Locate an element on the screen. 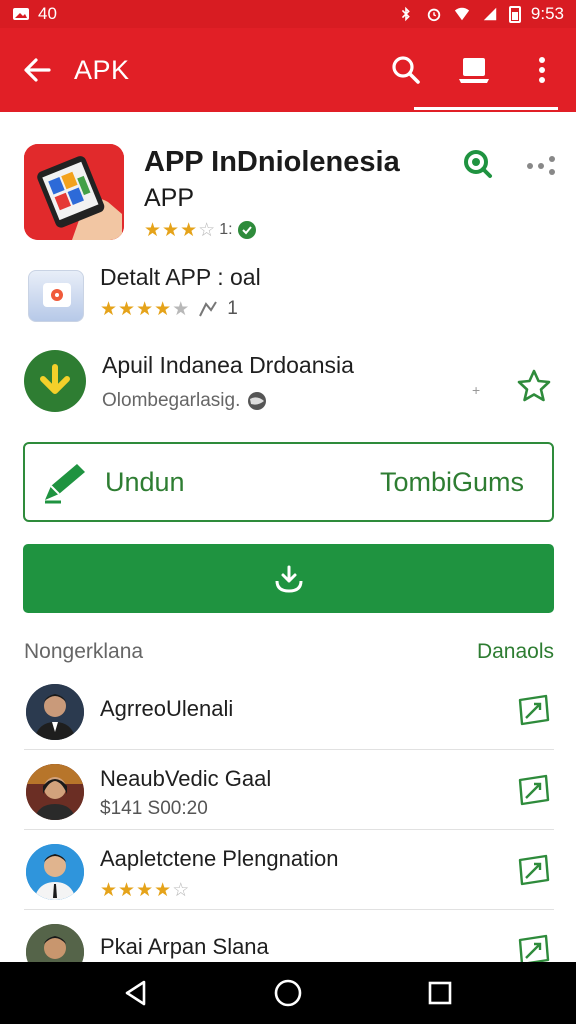 Image resolution: width=576 pixels, height=1024 pixels. list-item: NeaubVedic Gaal $141 S00:20 is located at coordinates (289, 790).